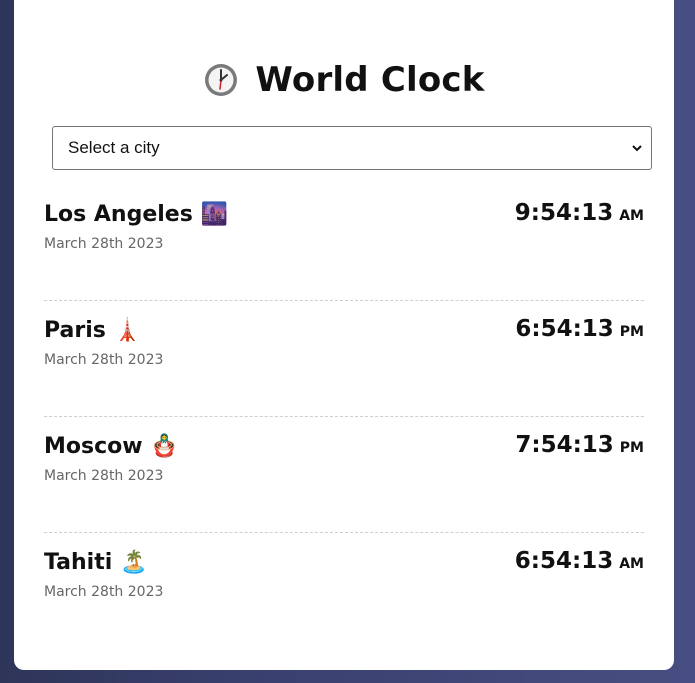 Image resolution: width=695 pixels, height=683 pixels. I want to click on city-select-value: Select a city, so click(114, 147).